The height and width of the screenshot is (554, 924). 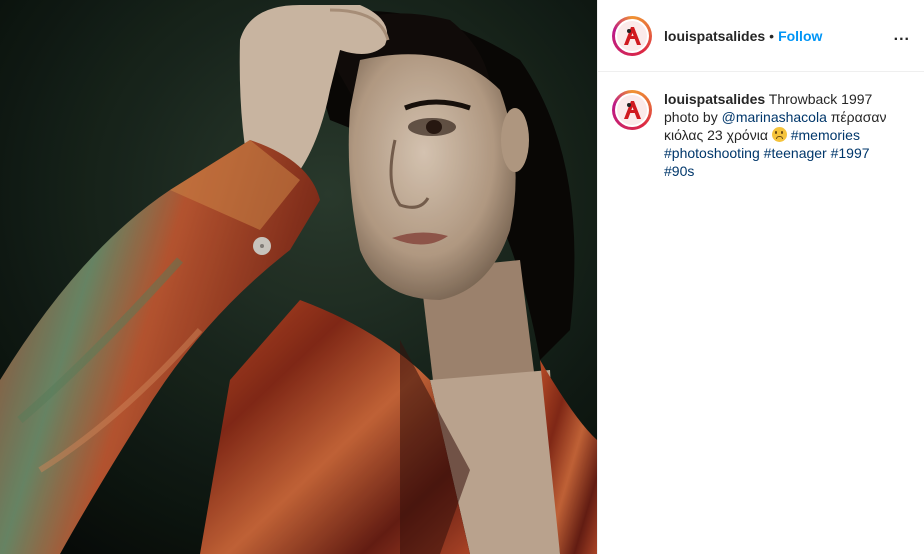 What do you see at coordinates (779, 134) in the screenshot?
I see `sad-face-emoji-icon` at bounding box center [779, 134].